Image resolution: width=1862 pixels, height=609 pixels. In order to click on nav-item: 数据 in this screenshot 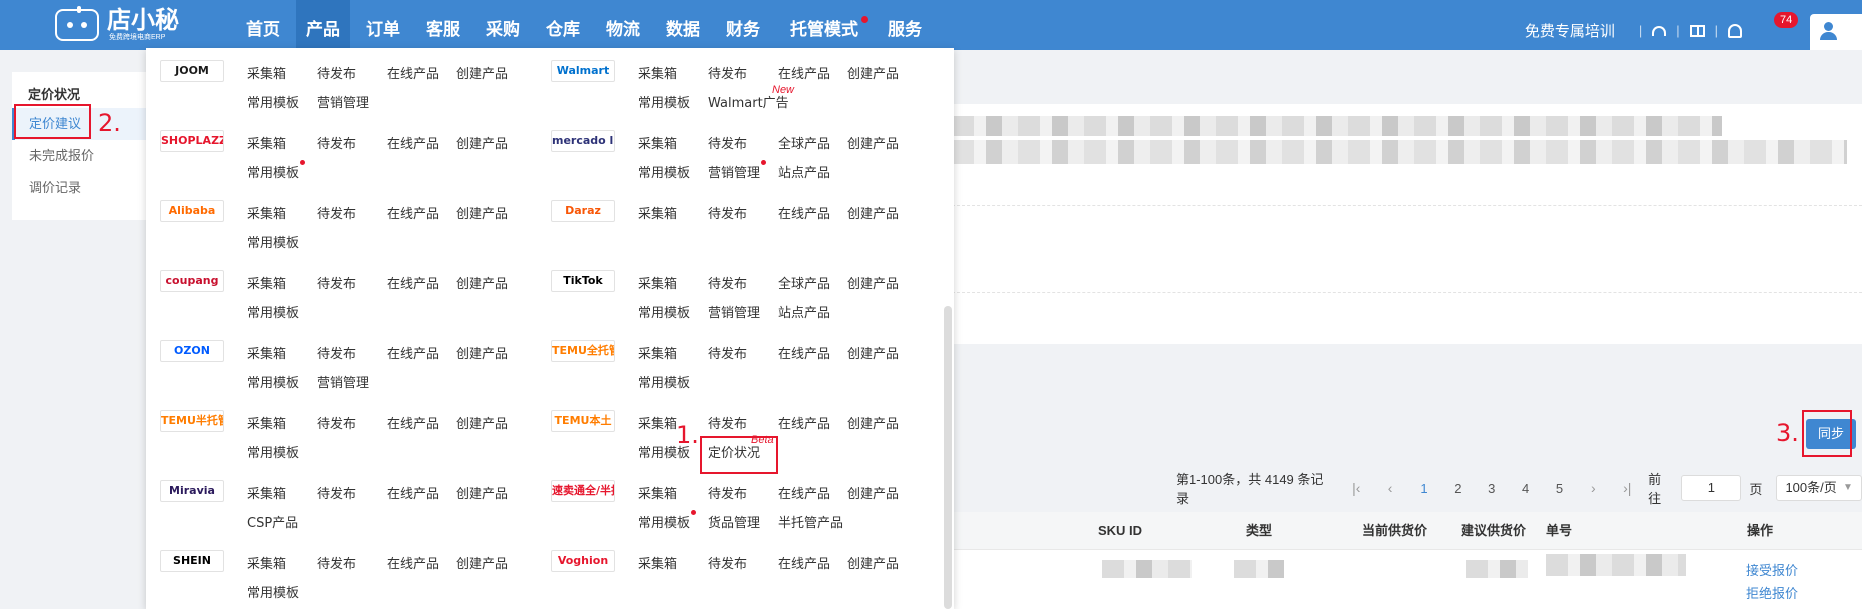, I will do `click(683, 25)`.